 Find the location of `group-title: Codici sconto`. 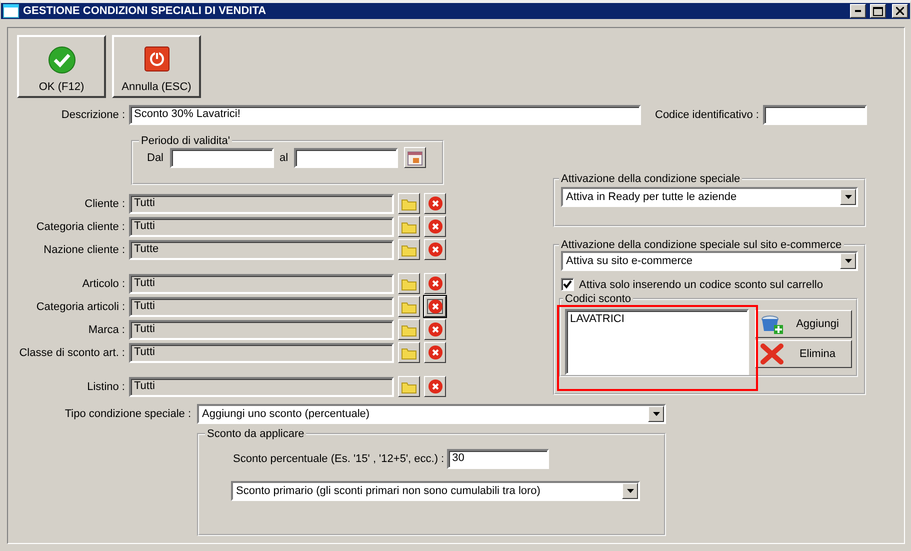

group-title: Codici sconto is located at coordinates (598, 299).